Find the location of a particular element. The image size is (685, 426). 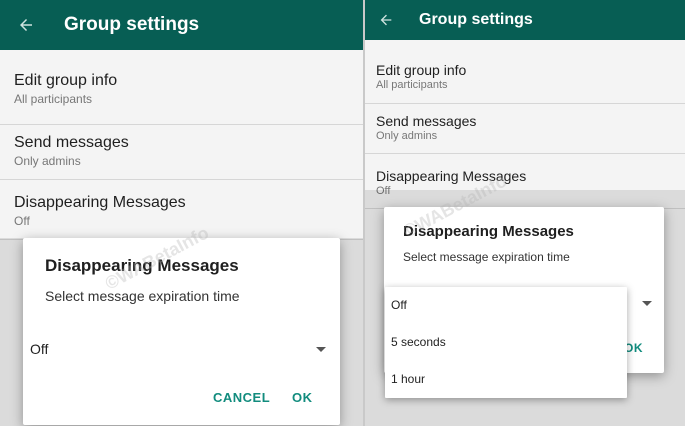

menu-option-5-seconds: 5 seconds is located at coordinates (506, 342).